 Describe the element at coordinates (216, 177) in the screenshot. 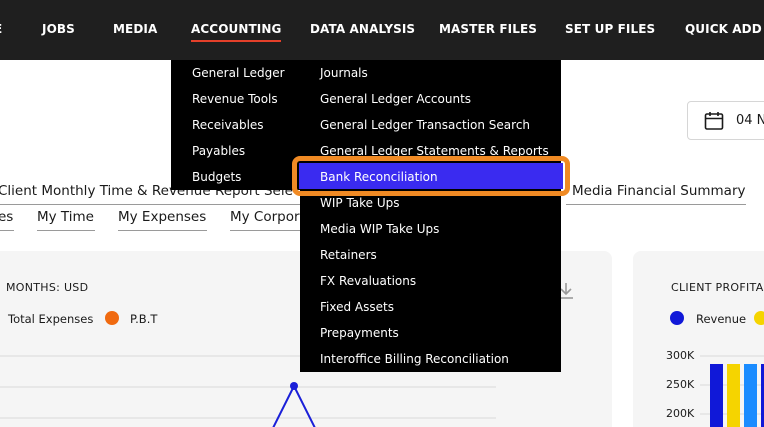

I see `menu-item-budgets: Budgets` at that location.